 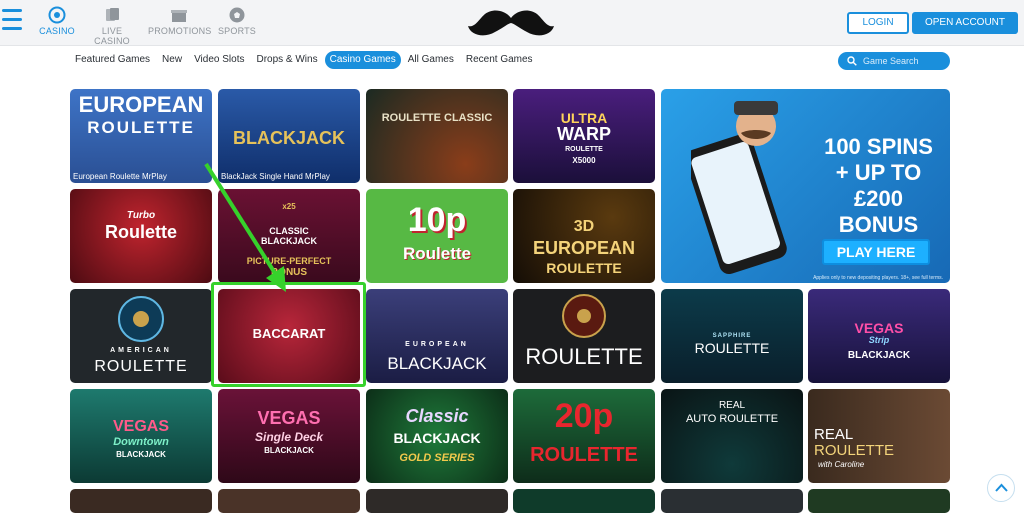 I want to click on game-tile-10p-roulette: 10p Roulette, so click(x=437, y=236).